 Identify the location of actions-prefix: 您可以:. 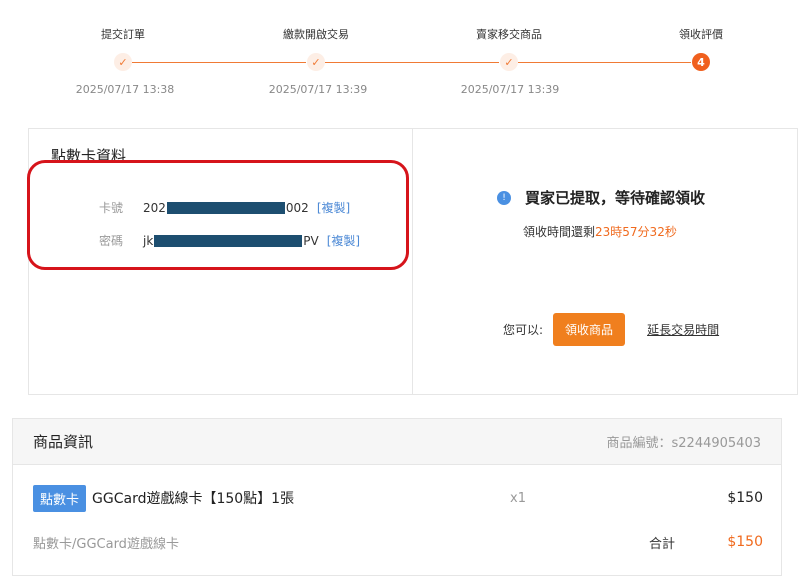
(523, 330).